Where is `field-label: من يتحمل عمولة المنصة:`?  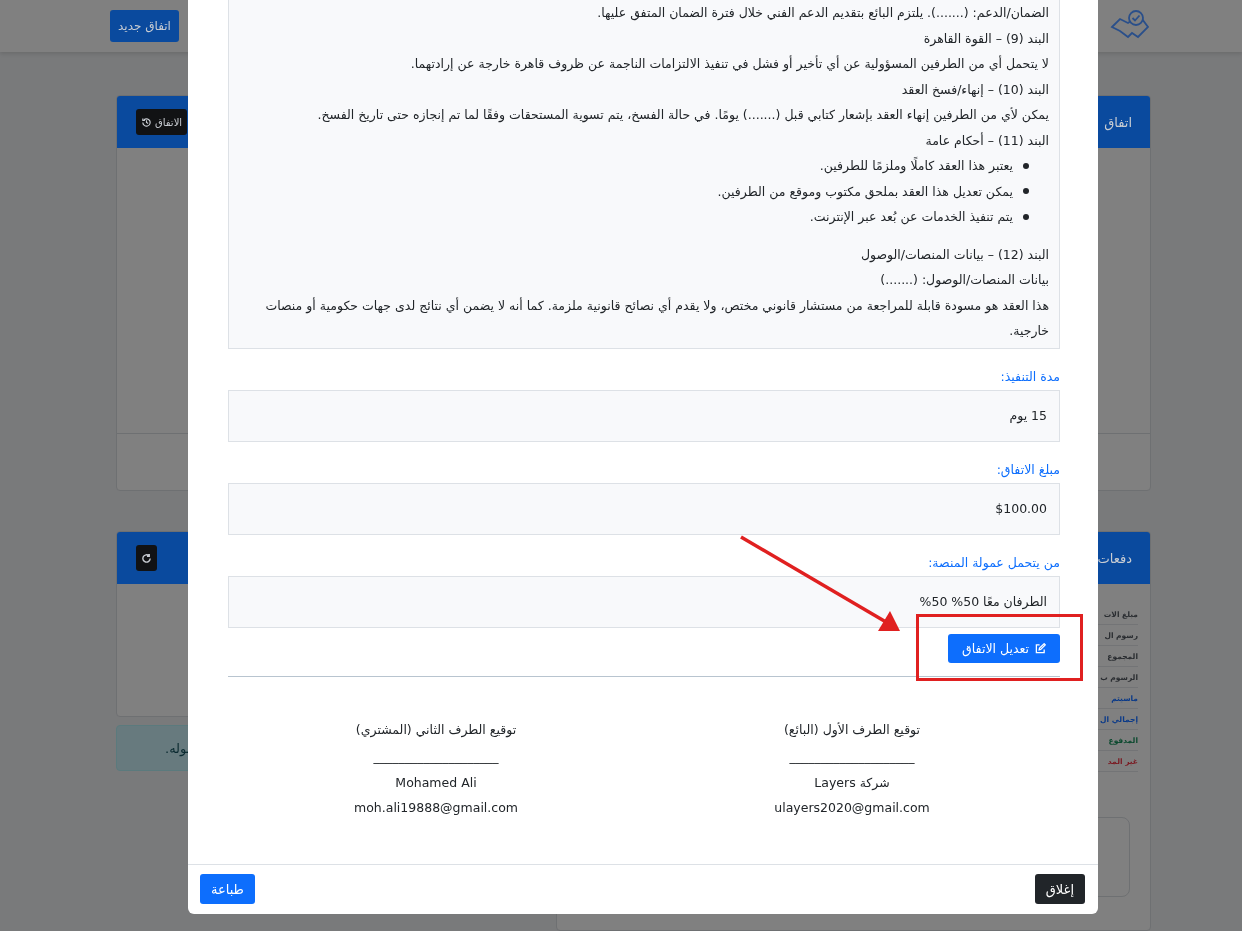 field-label: من يتحمل عمولة المنصة: is located at coordinates (994, 562).